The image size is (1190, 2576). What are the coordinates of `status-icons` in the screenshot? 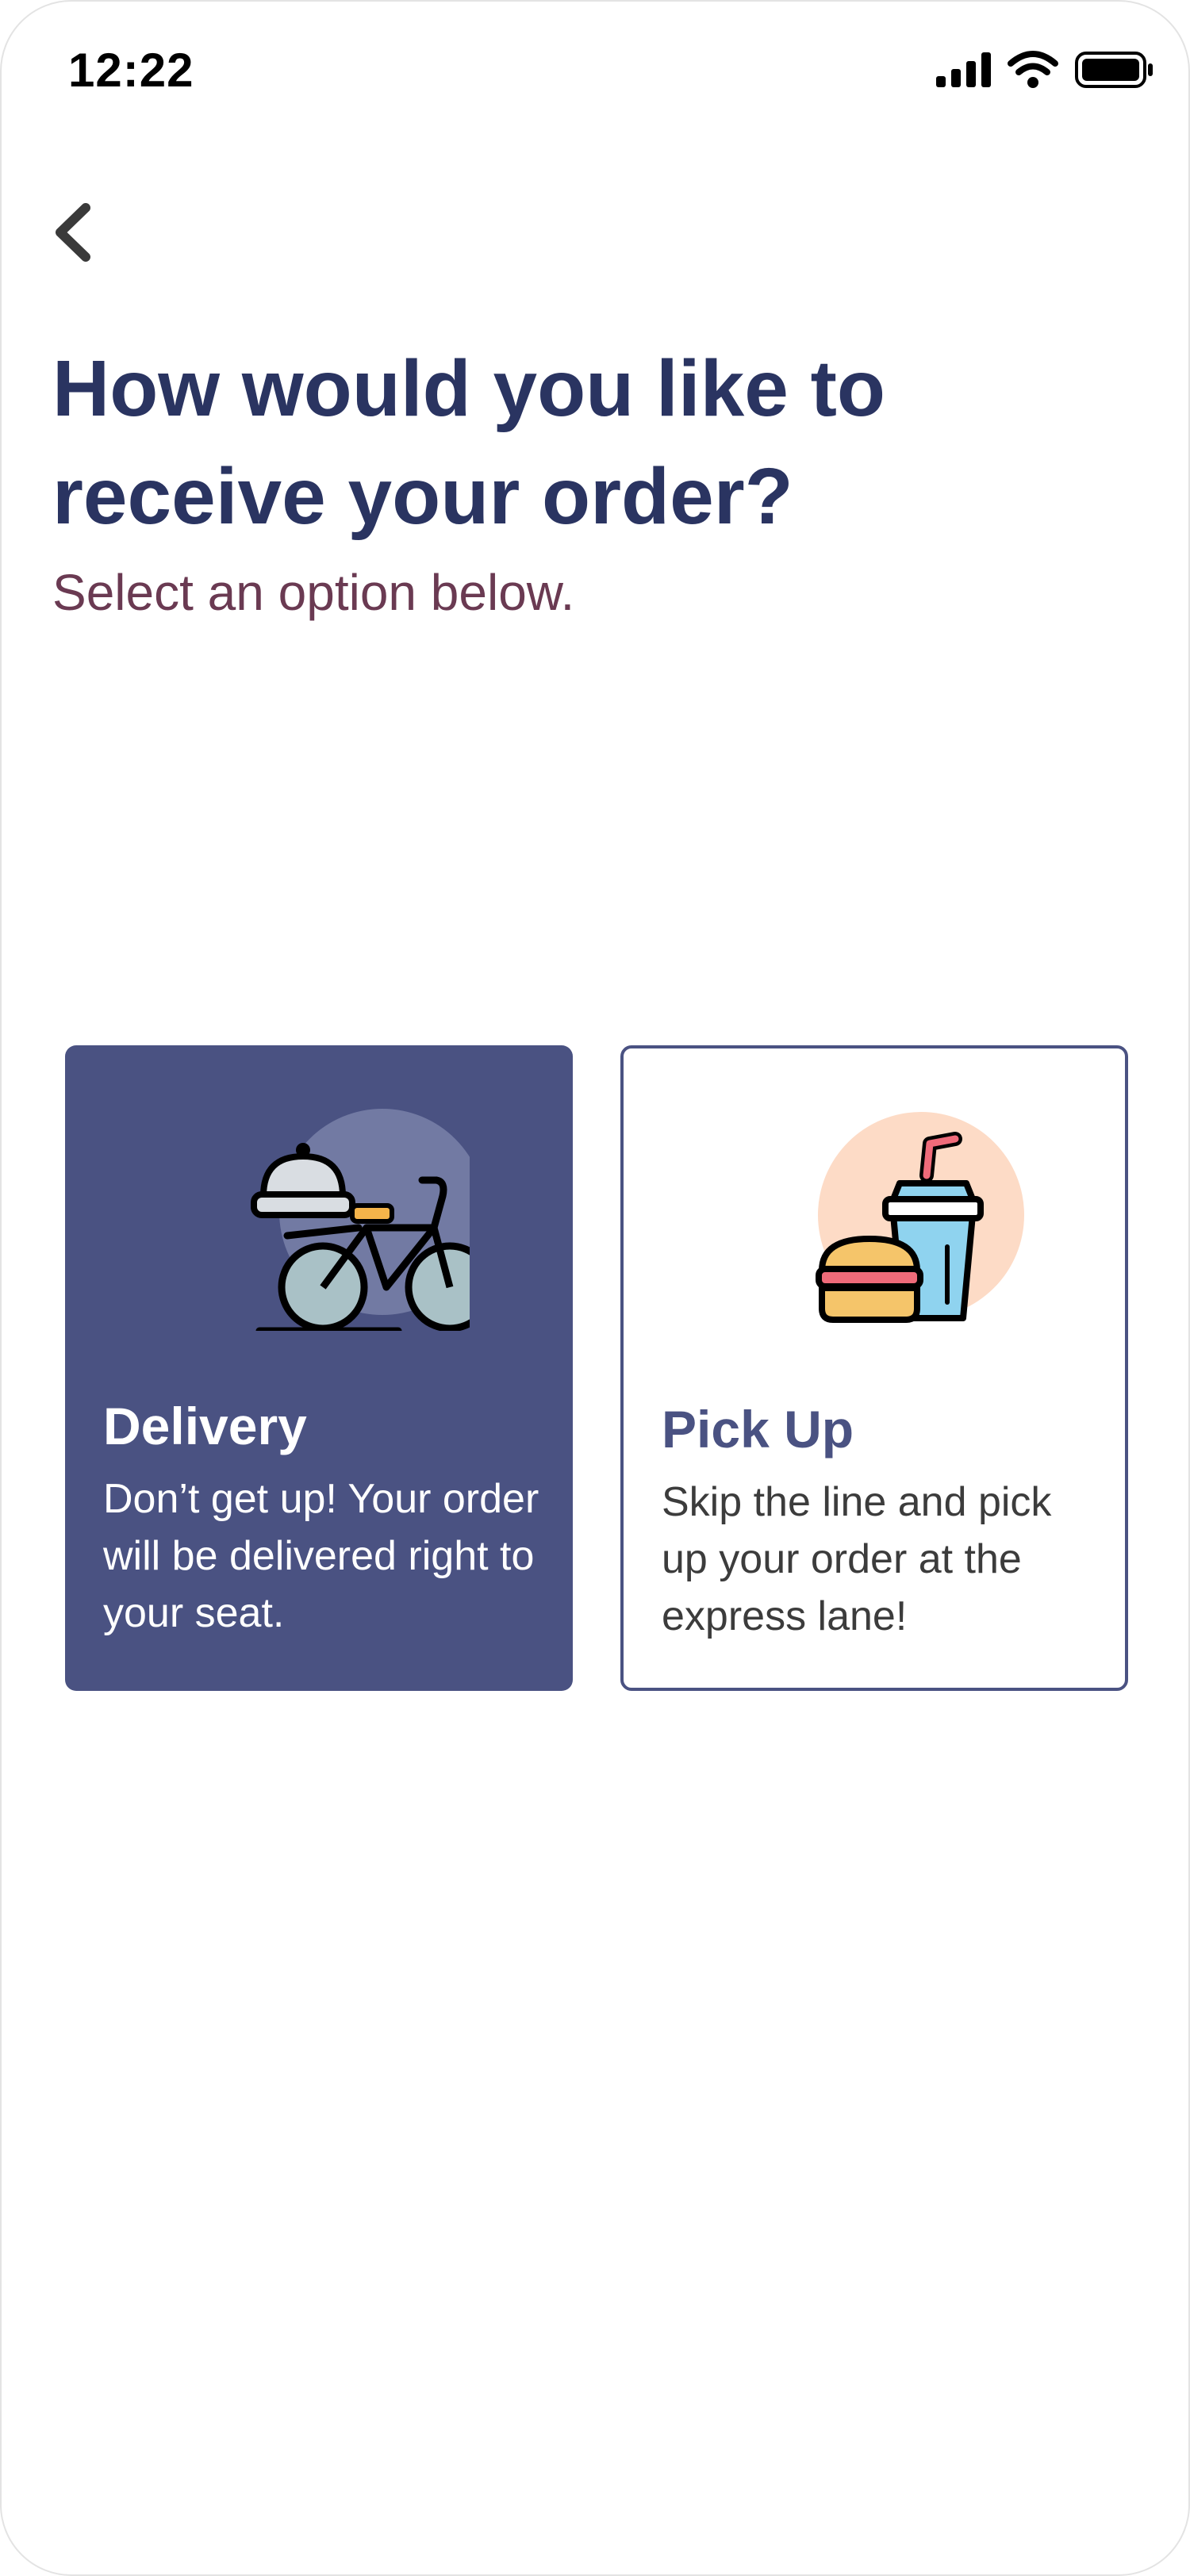 It's located at (1045, 70).